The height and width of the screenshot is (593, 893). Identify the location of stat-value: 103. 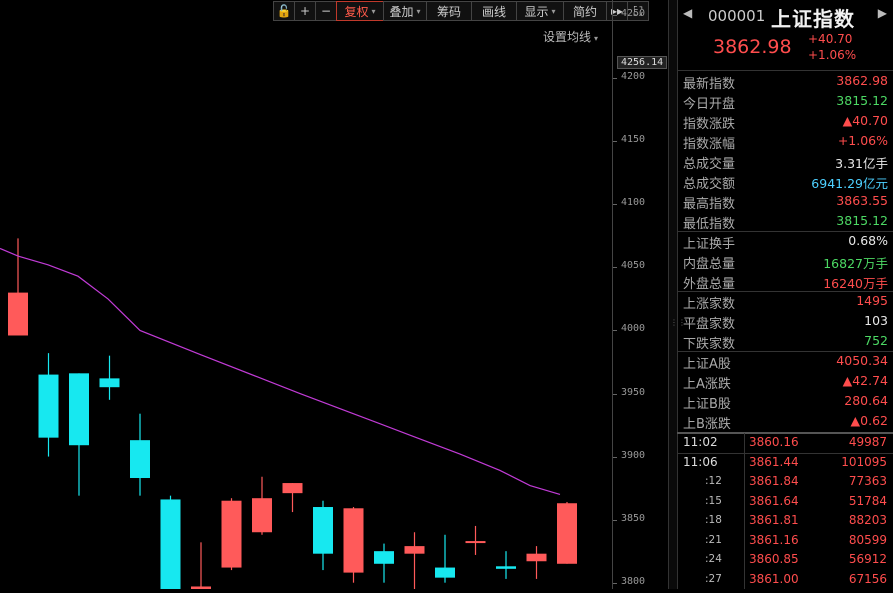
(876, 320).